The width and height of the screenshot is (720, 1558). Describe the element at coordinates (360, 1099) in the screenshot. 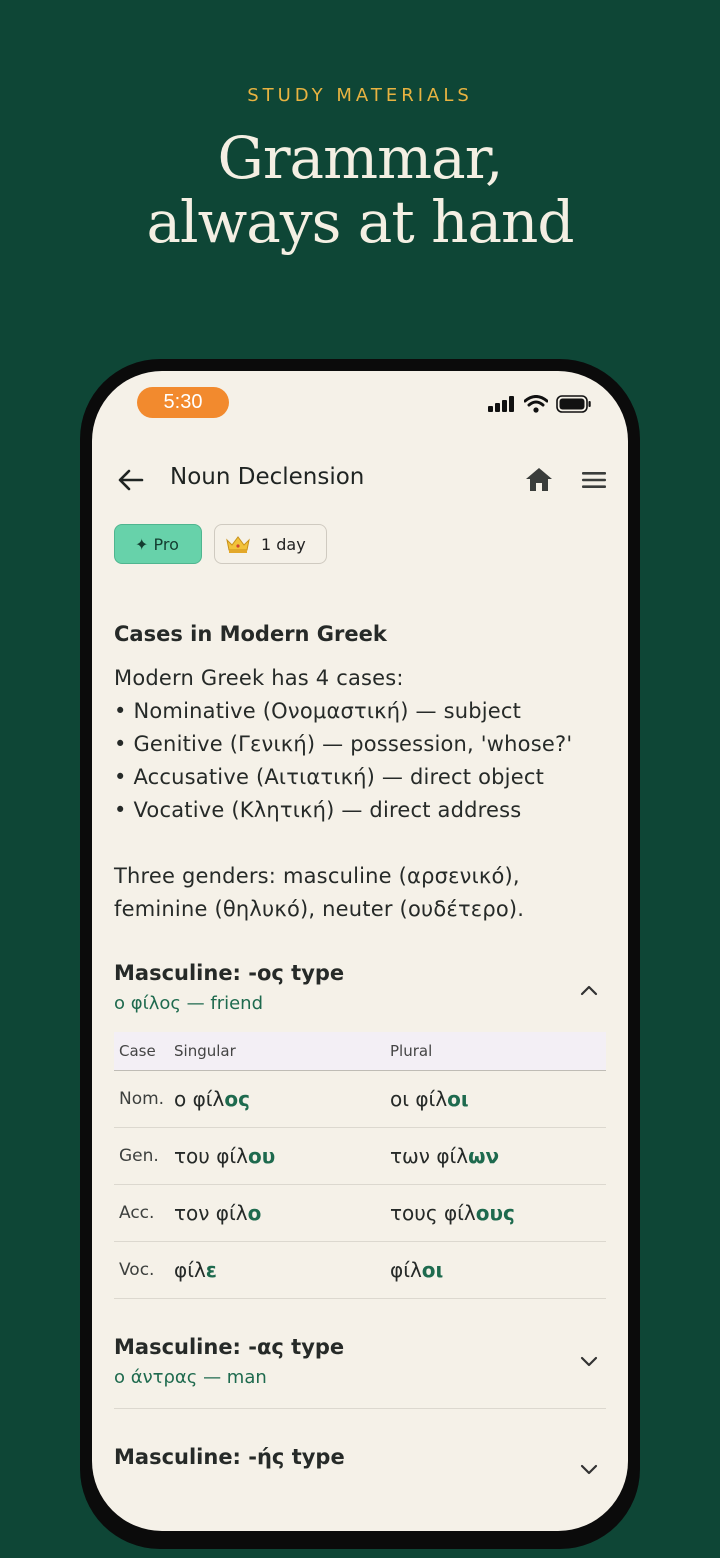

I see `table-row: Nom. ο φίλος οι φίλοι` at that location.